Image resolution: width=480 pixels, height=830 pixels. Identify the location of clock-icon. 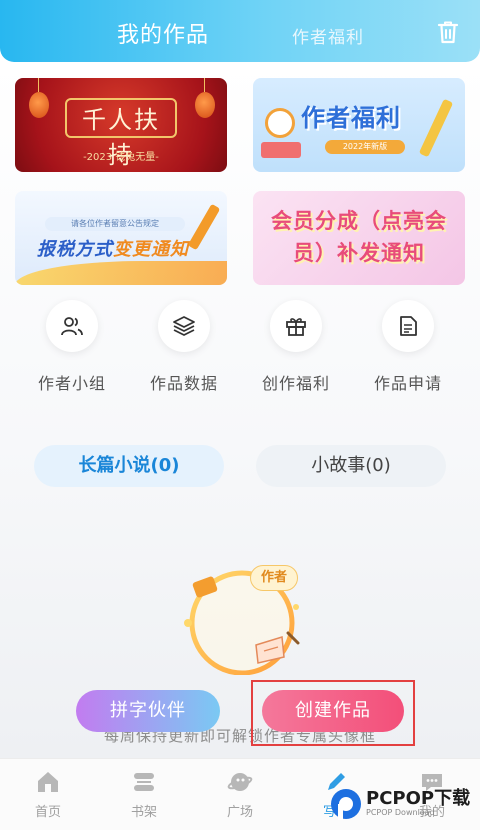
(280, 123).